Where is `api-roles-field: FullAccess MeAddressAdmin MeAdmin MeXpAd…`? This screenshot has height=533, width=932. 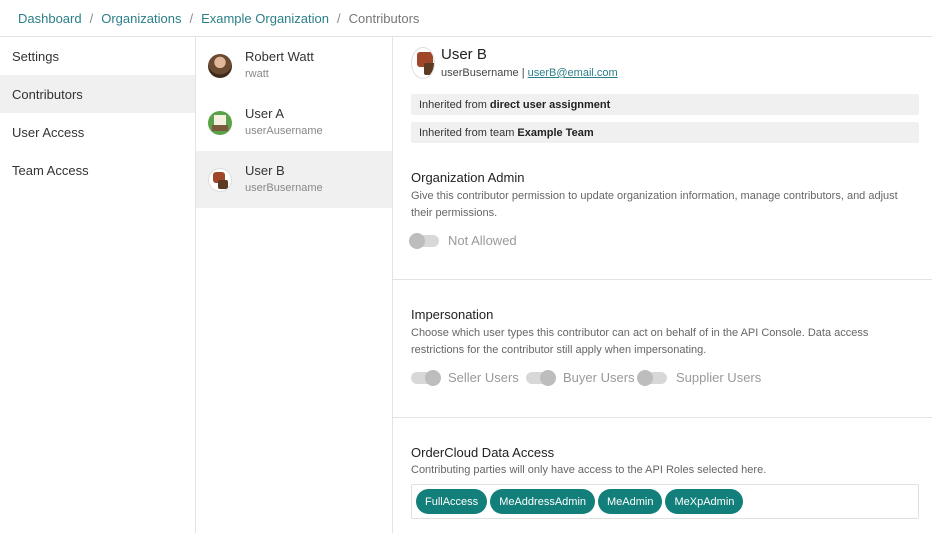 api-roles-field: FullAccess MeAddressAdmin MeAdmin MeXpAd… is located at coordinates (665, 501).